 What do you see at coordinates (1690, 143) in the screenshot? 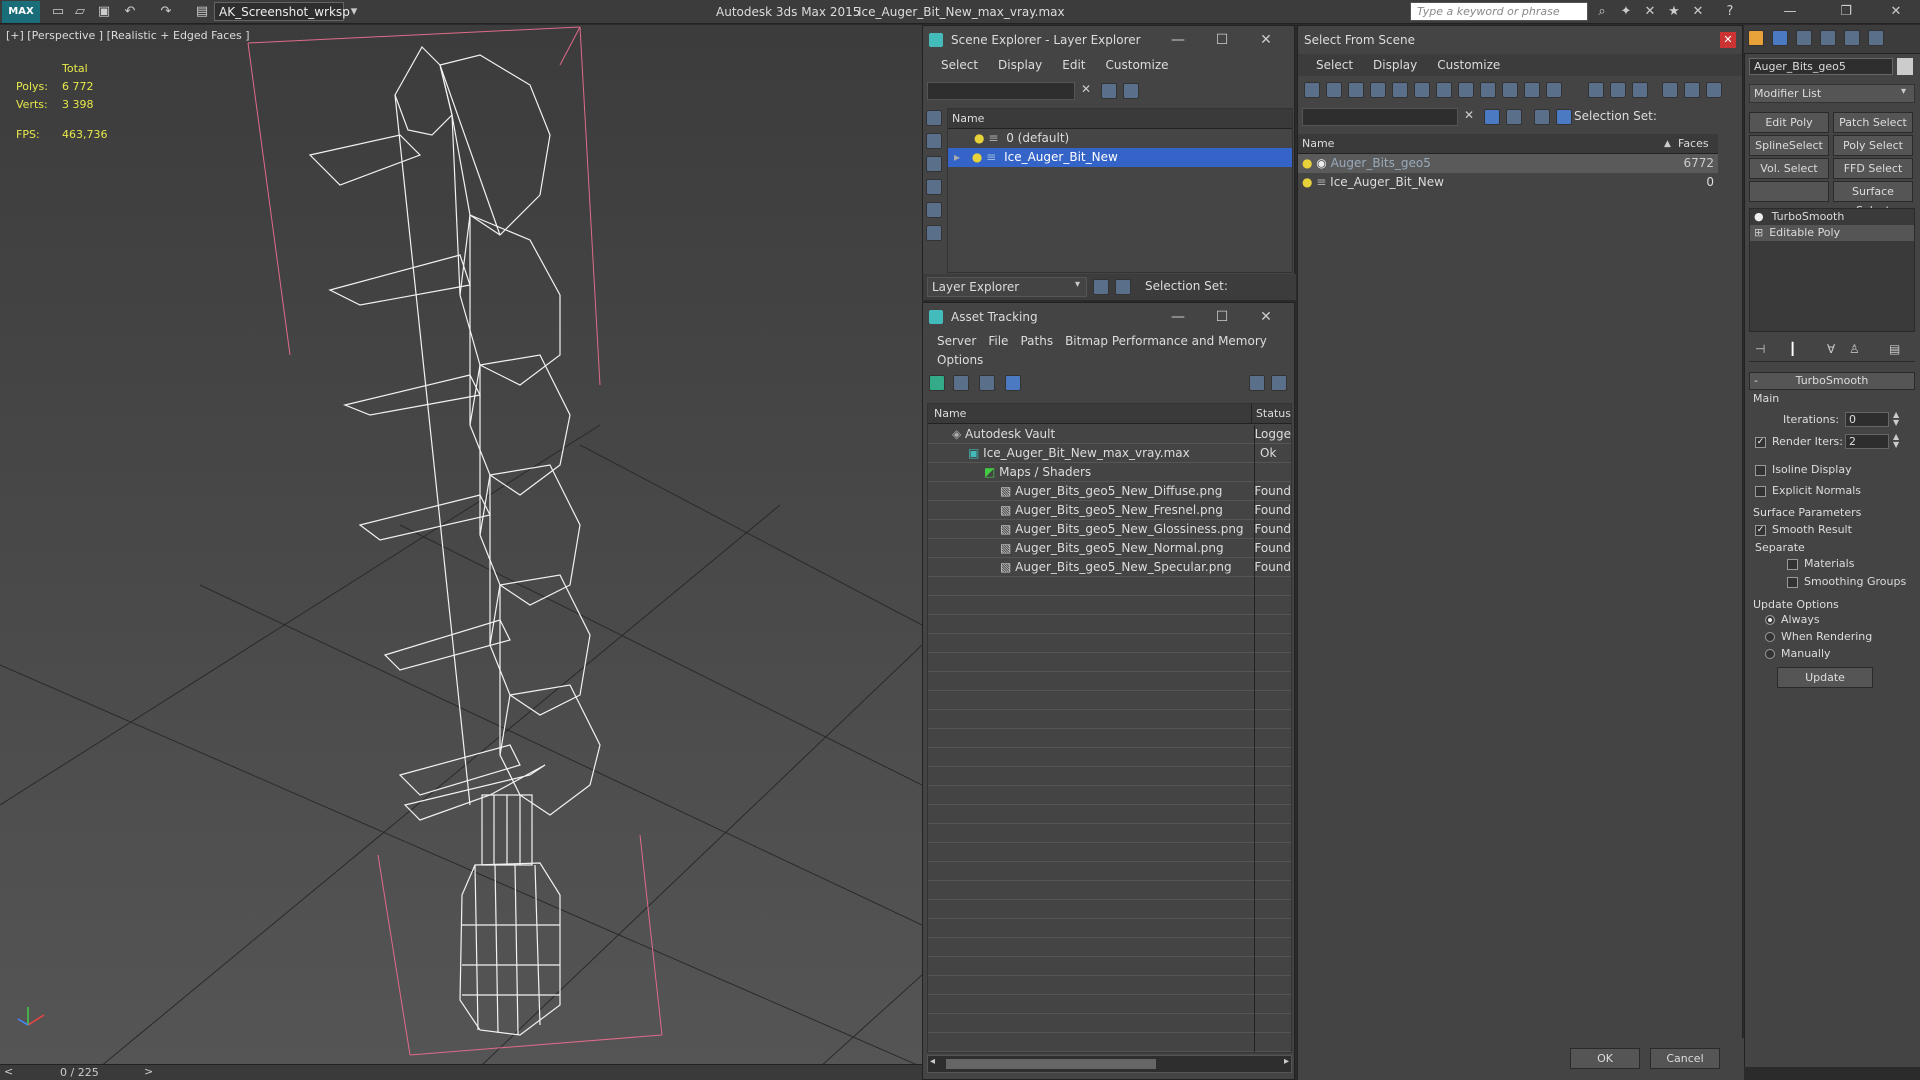
I see `col-faces: Faces` at bounding box center [1690, 143].